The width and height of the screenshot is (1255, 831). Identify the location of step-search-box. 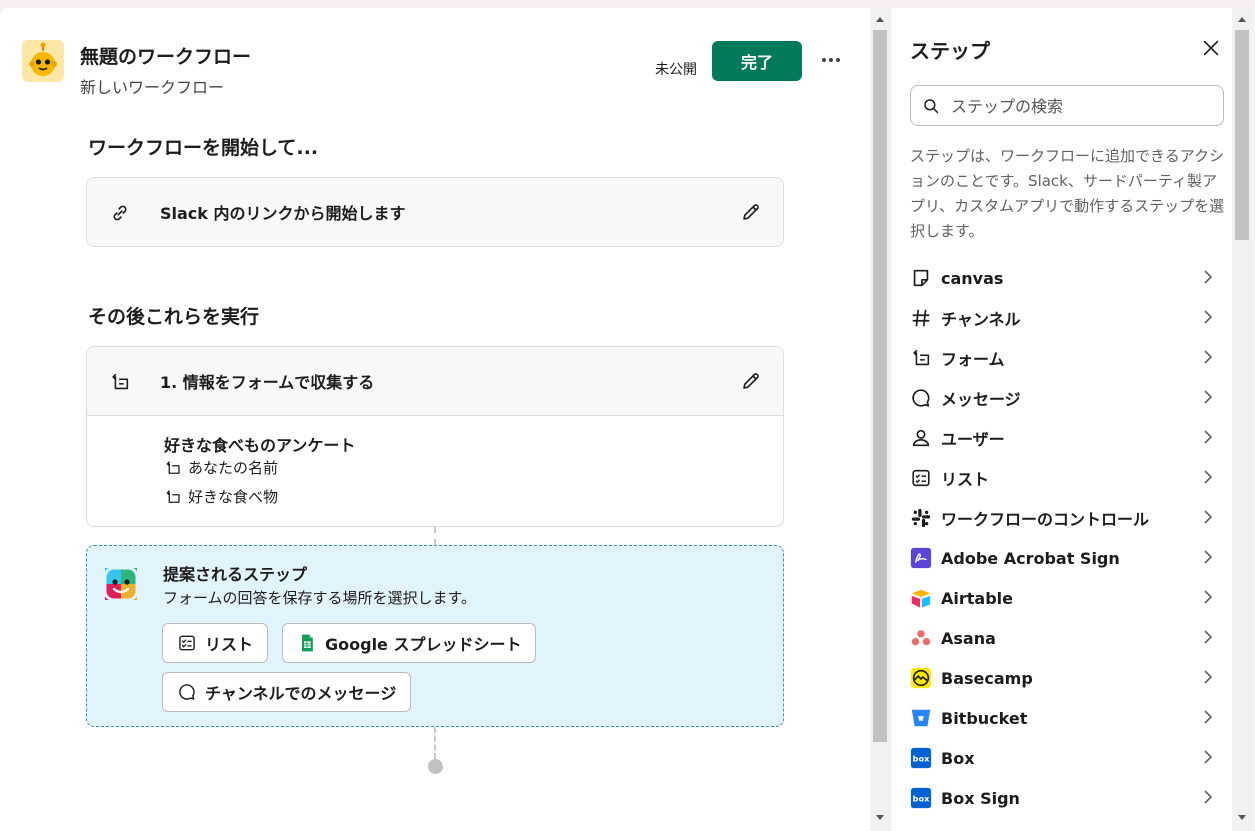
(1067, 105).